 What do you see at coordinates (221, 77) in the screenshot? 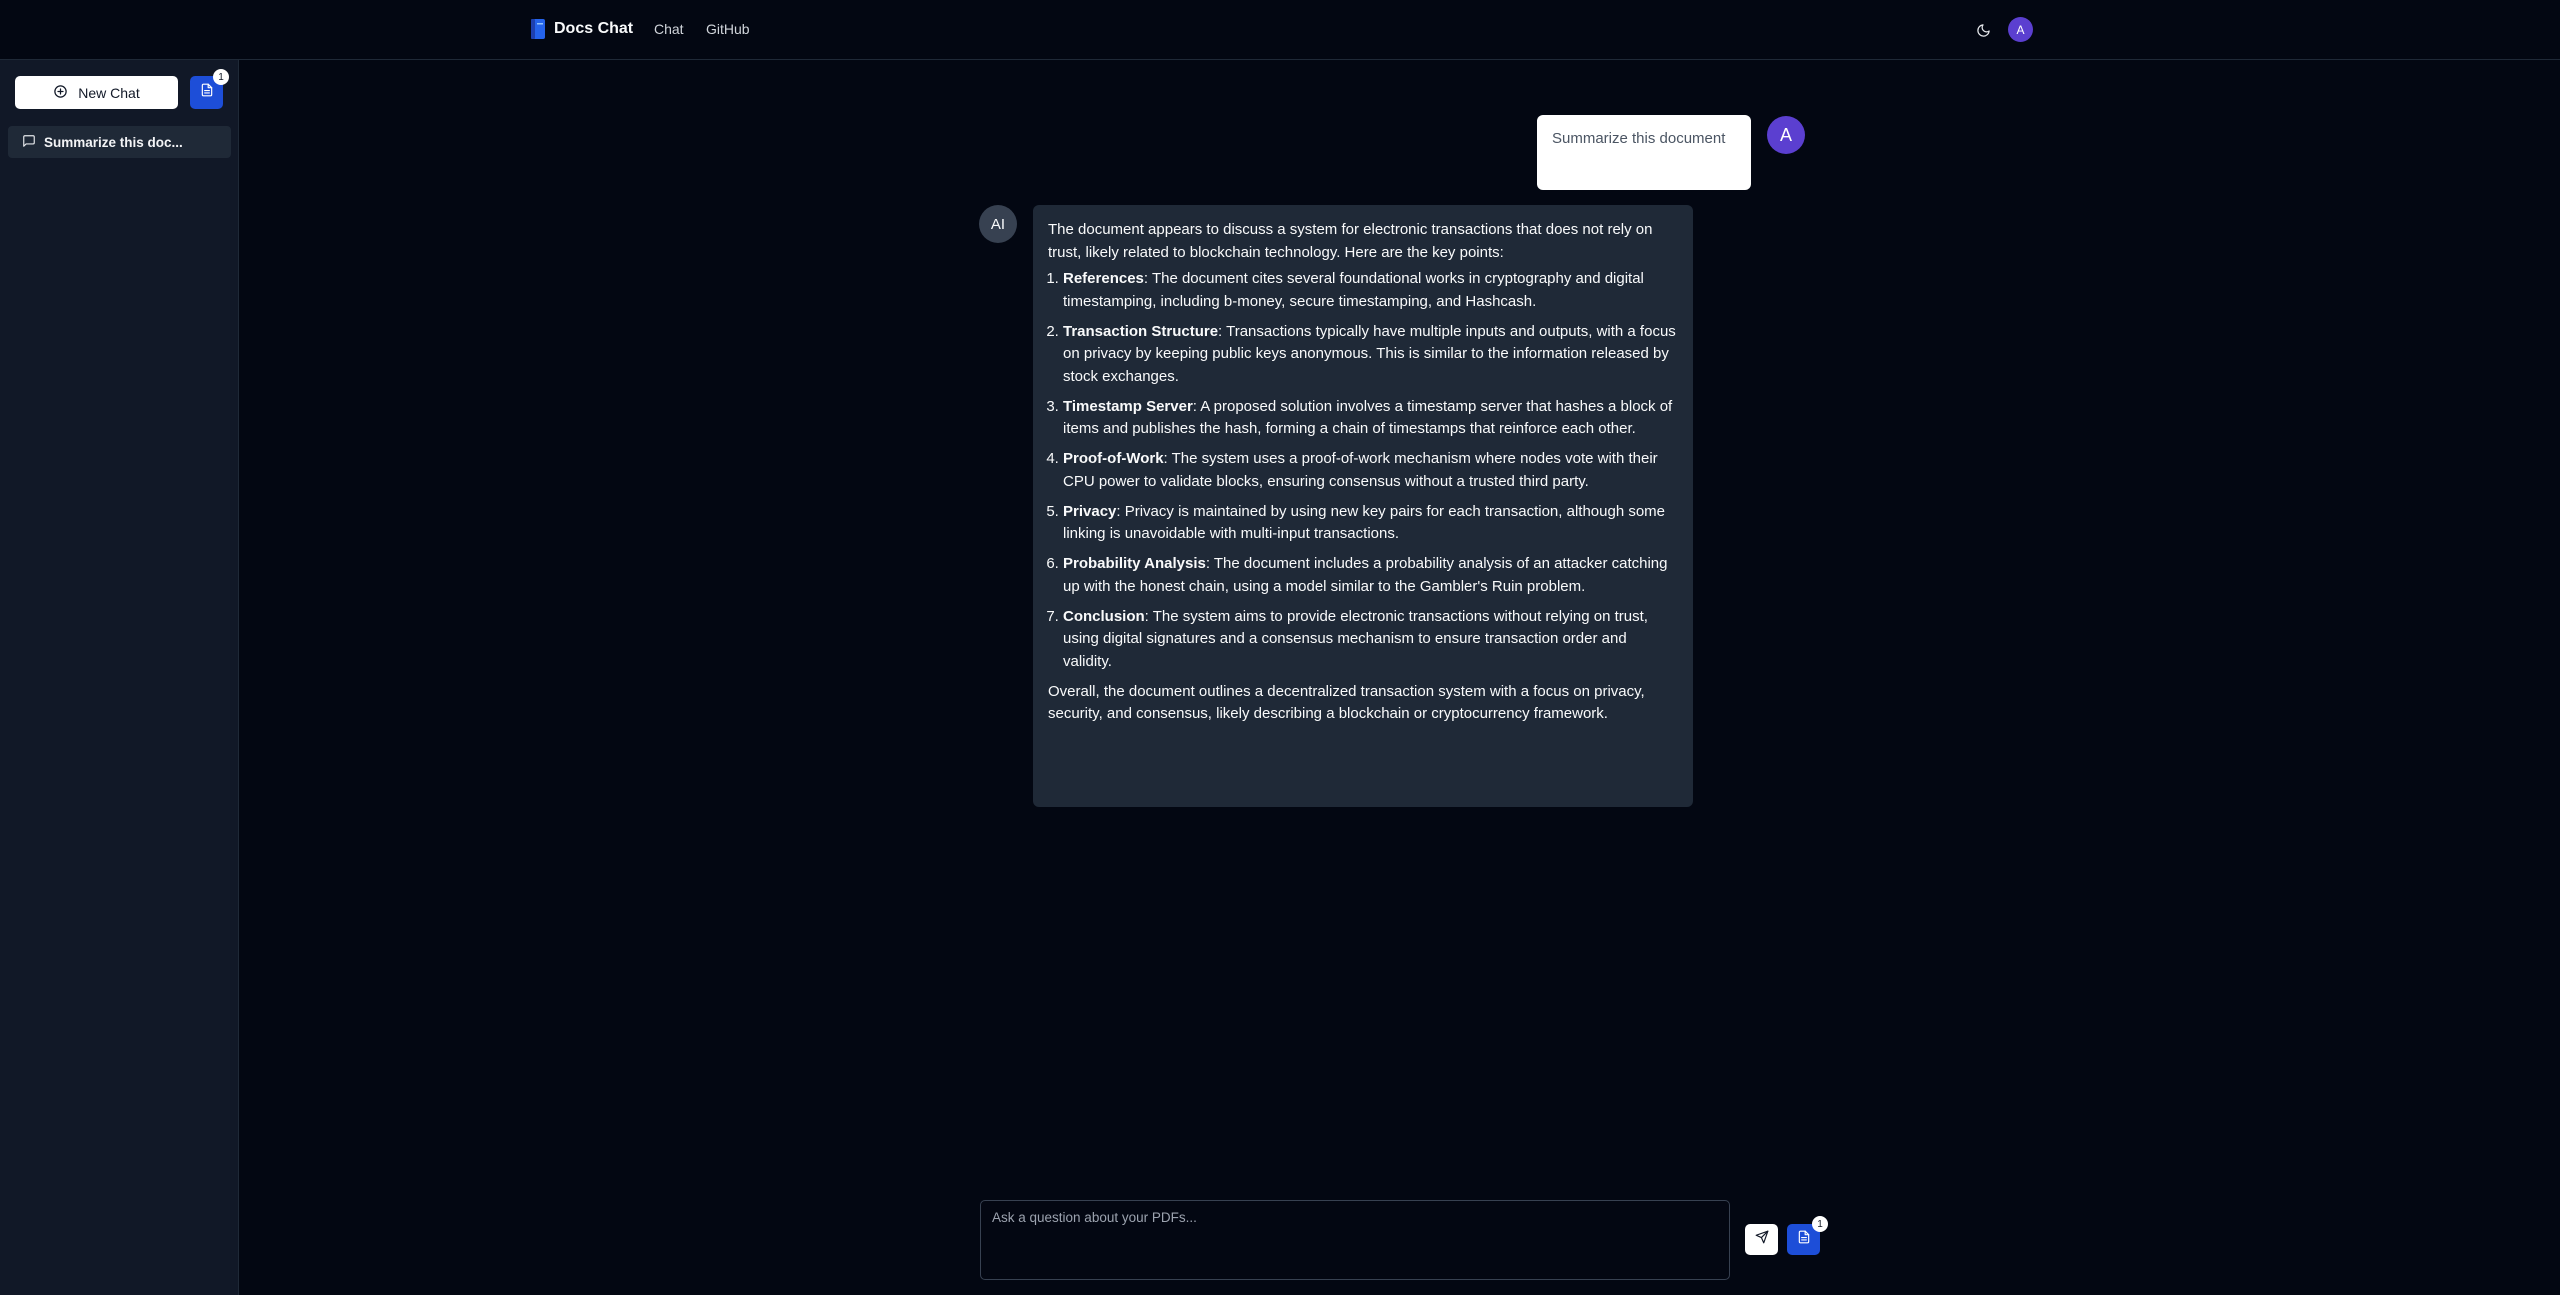
I see `documents-count-badge: 1` at bounding box center [221, 77].